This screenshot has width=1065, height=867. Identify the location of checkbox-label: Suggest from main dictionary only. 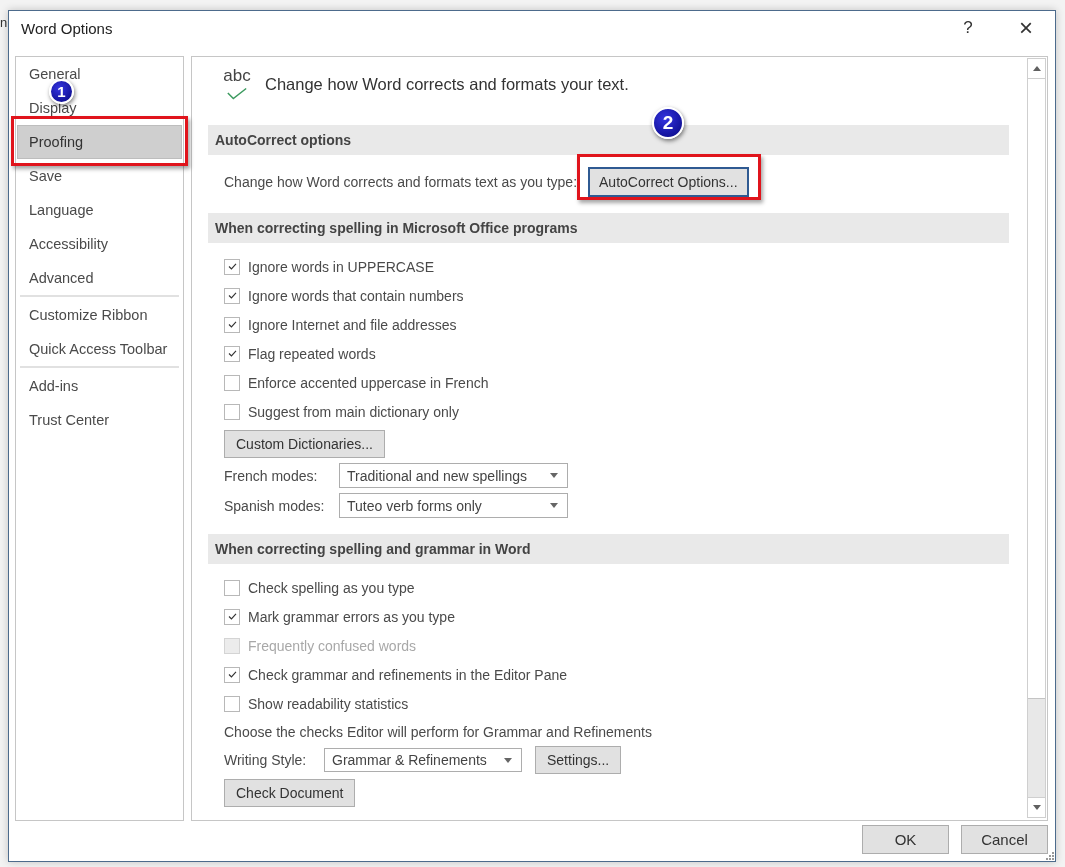
(353, 411).